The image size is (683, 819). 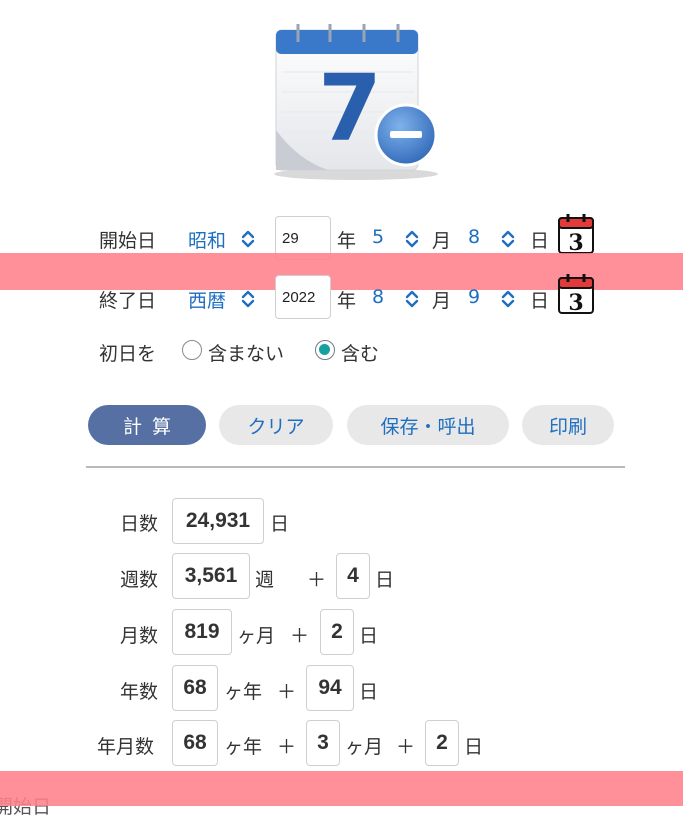 I want to click on start-date-label: 開始日, so click(x=128, y=241).